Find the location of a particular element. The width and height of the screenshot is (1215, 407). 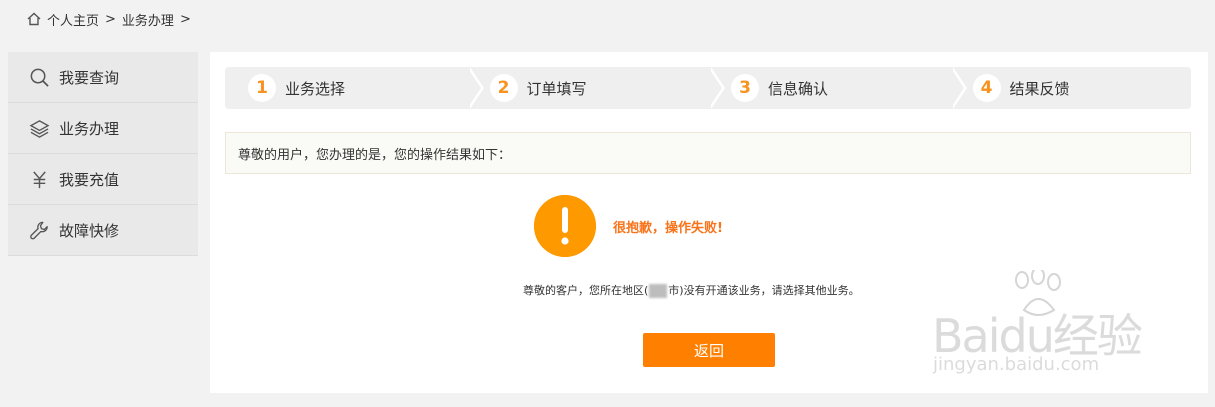

step-number: 4 is located at coordinates (986, 88).